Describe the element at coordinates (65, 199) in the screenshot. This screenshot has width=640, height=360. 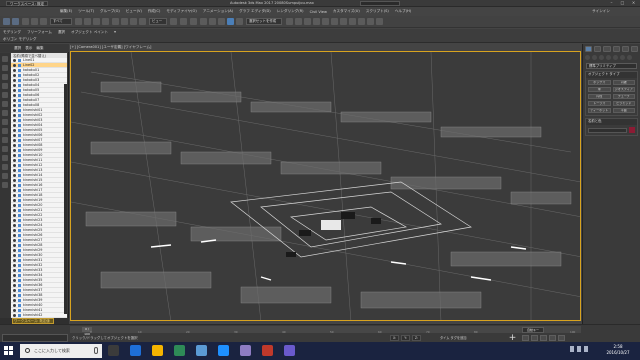
I see `object-list-scrollbar` at that location.